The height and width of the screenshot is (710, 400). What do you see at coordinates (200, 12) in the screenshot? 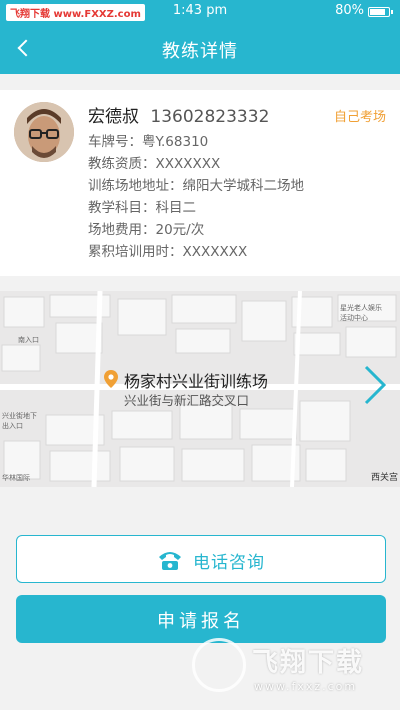
I see `status-bar: 飞翔下载 www.FXXZ.com 1:43 pm 80%` at bounding box center [200, 12].